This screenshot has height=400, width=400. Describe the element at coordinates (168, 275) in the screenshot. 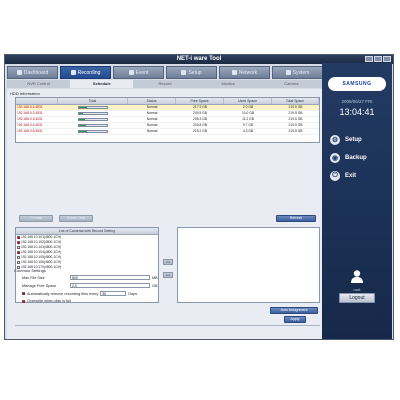

I see `remove-camera-button: <<` at that location.